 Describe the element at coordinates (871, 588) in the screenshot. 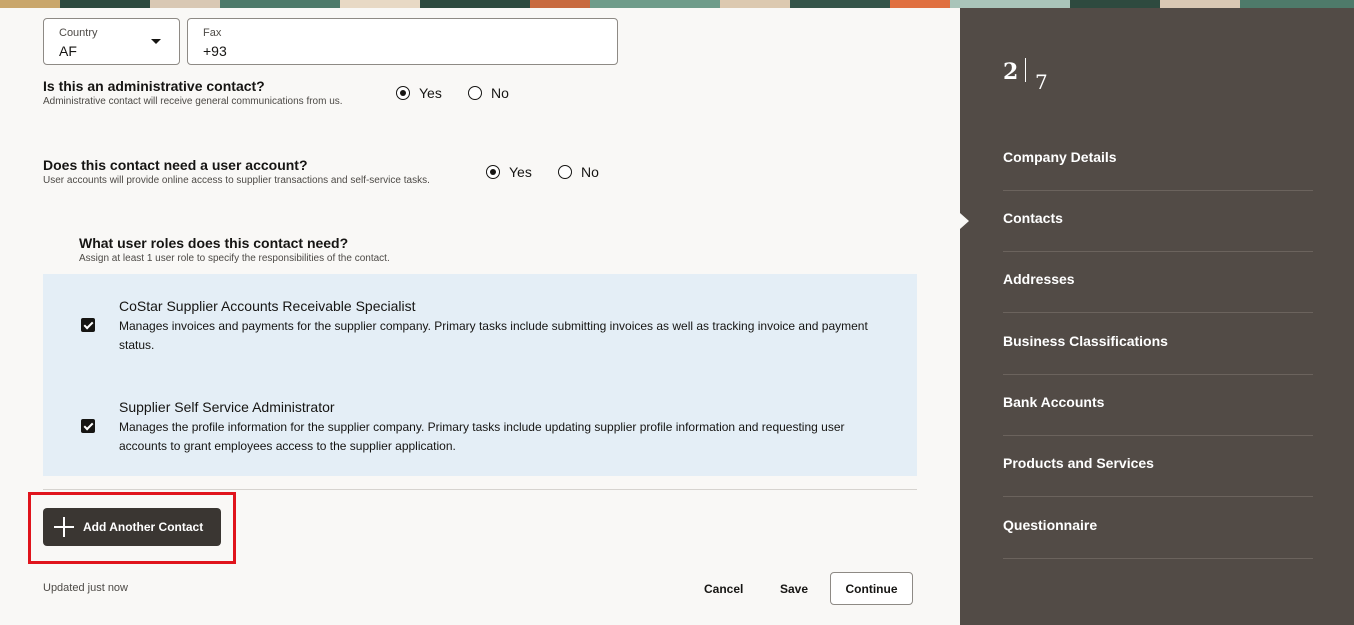

I see `continue-button: Continue` at that location.